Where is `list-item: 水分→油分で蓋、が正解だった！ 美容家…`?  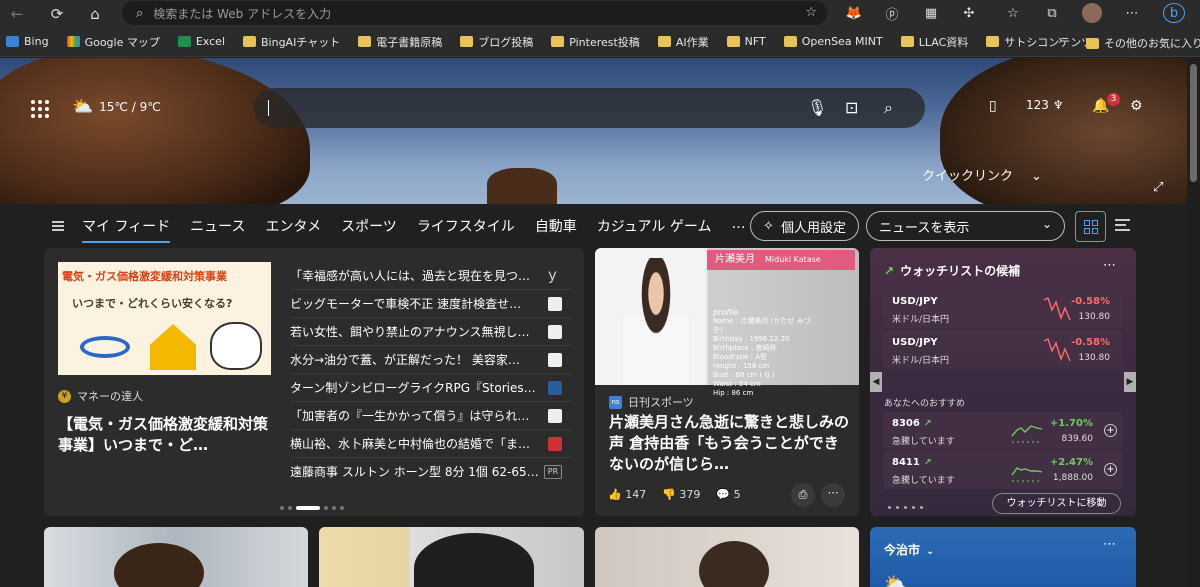
list-item: 水分→油分で蓋、が正解だった！ 美容家… is located at coordinates (431, 360).